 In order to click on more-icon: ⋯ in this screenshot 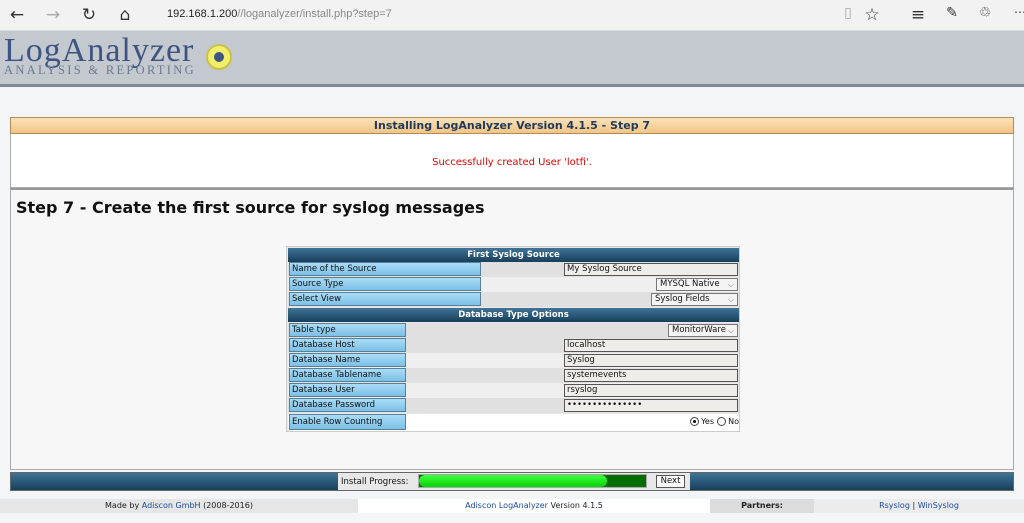, I will do `click(1017, 12)`.